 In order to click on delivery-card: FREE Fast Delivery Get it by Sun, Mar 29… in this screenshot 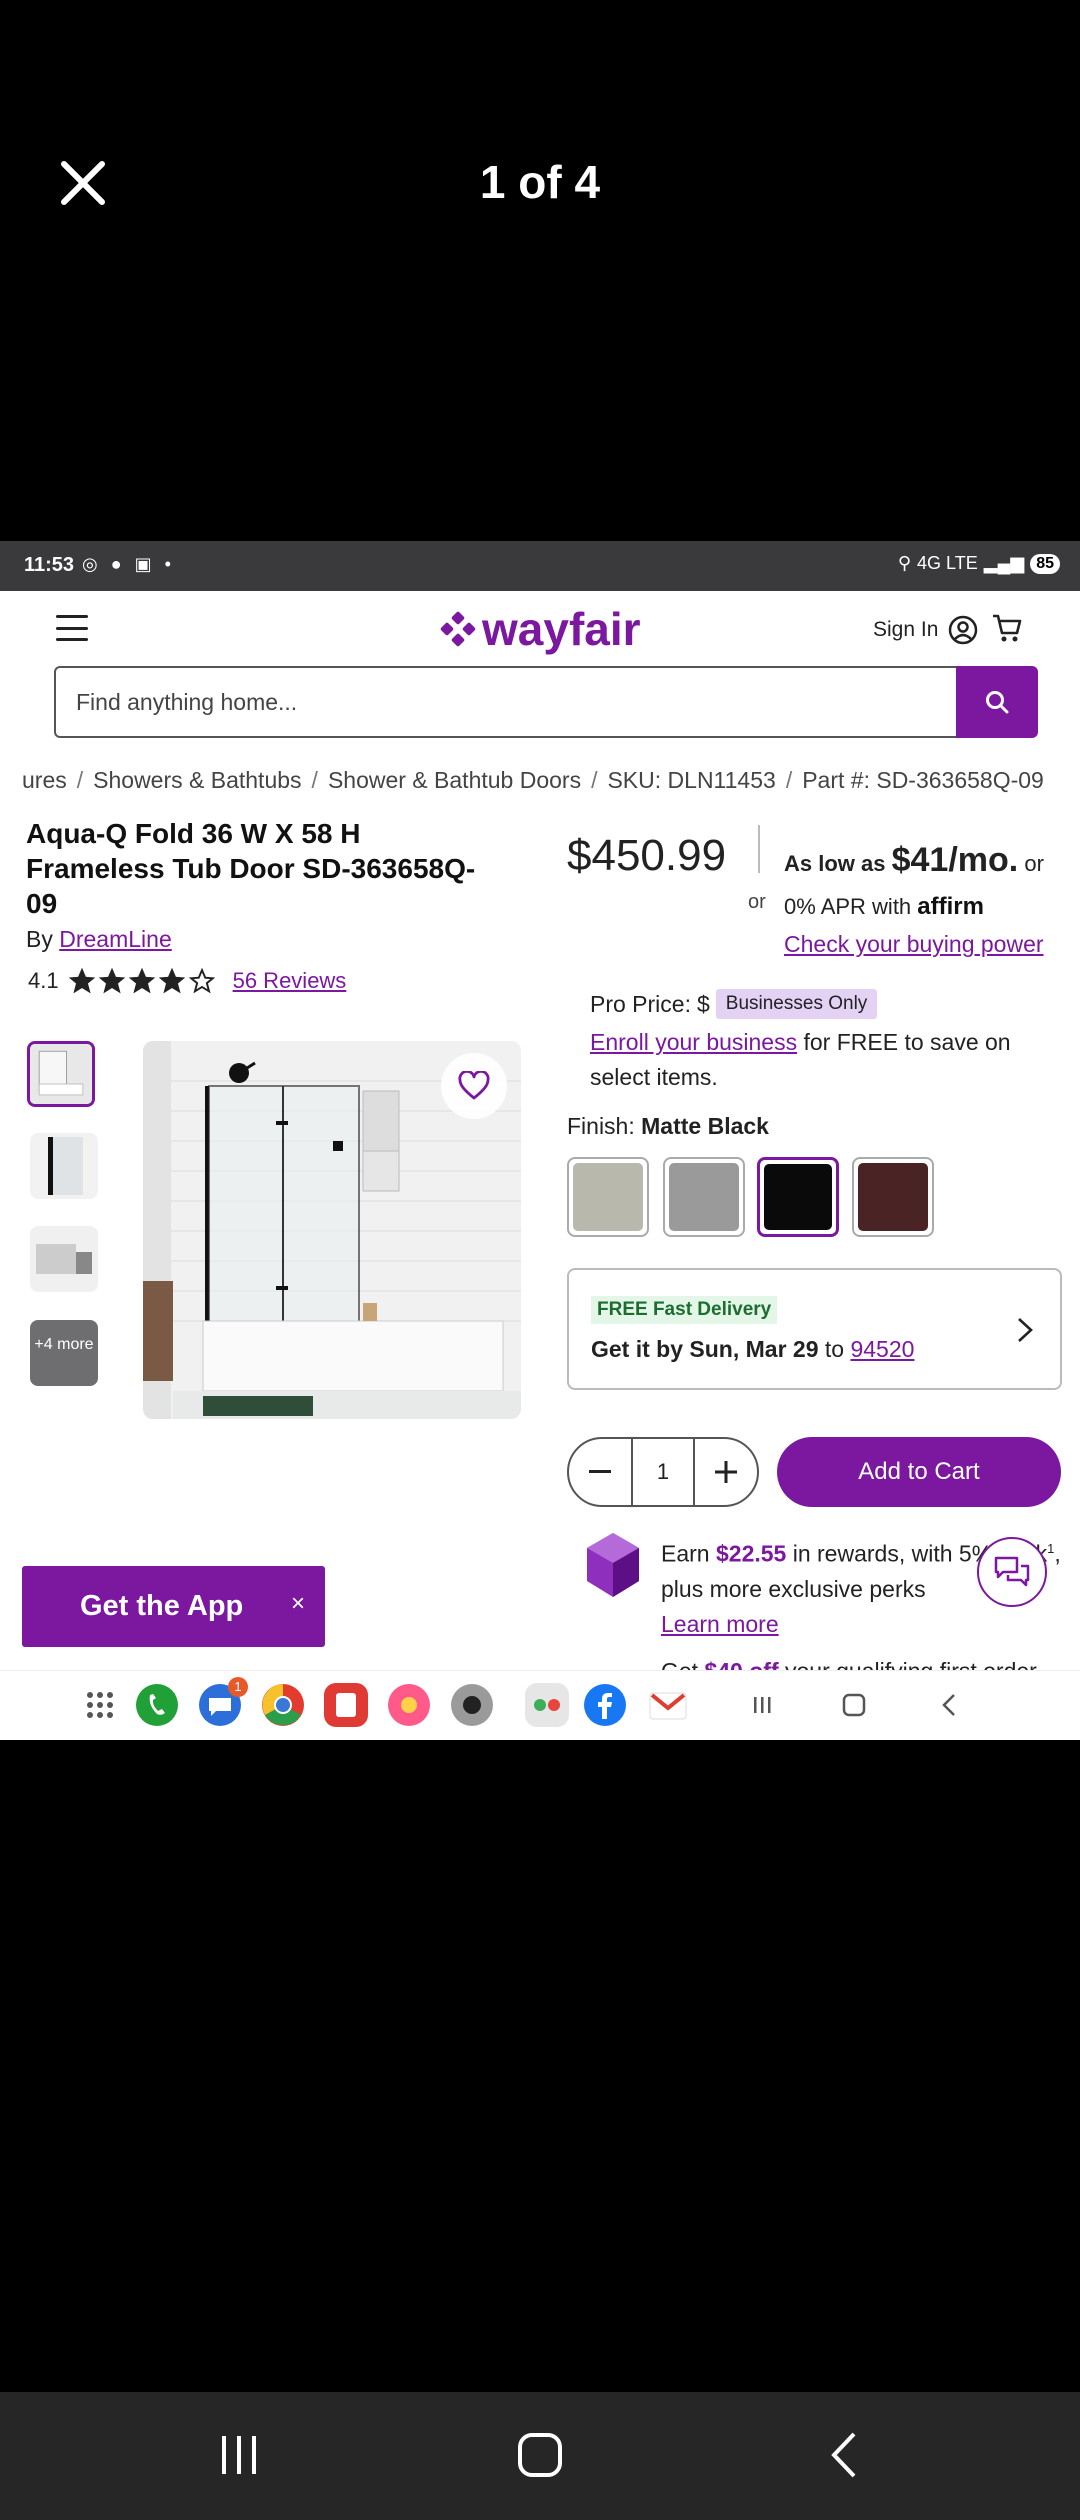, I will do `click(814, 1329)`.